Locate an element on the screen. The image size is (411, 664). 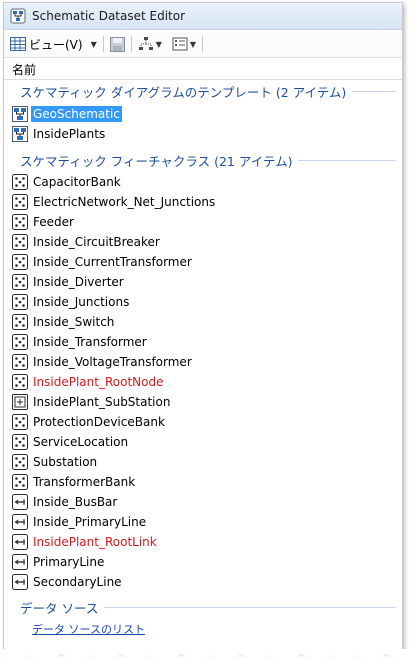
feature-class-list-item: Inside_Diverter is located at coordinates (69, 282).